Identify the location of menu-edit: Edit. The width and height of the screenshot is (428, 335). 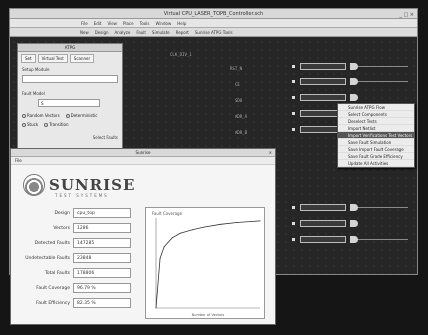
(98, 23).